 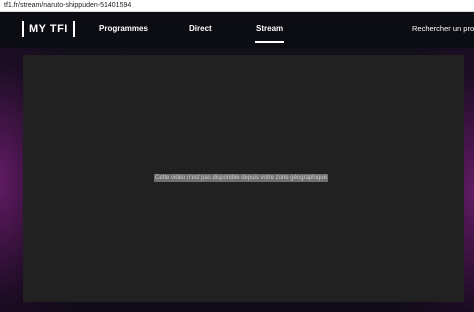 I want to click on search-link: Rechercher un progra, so click(x=443, y=29).